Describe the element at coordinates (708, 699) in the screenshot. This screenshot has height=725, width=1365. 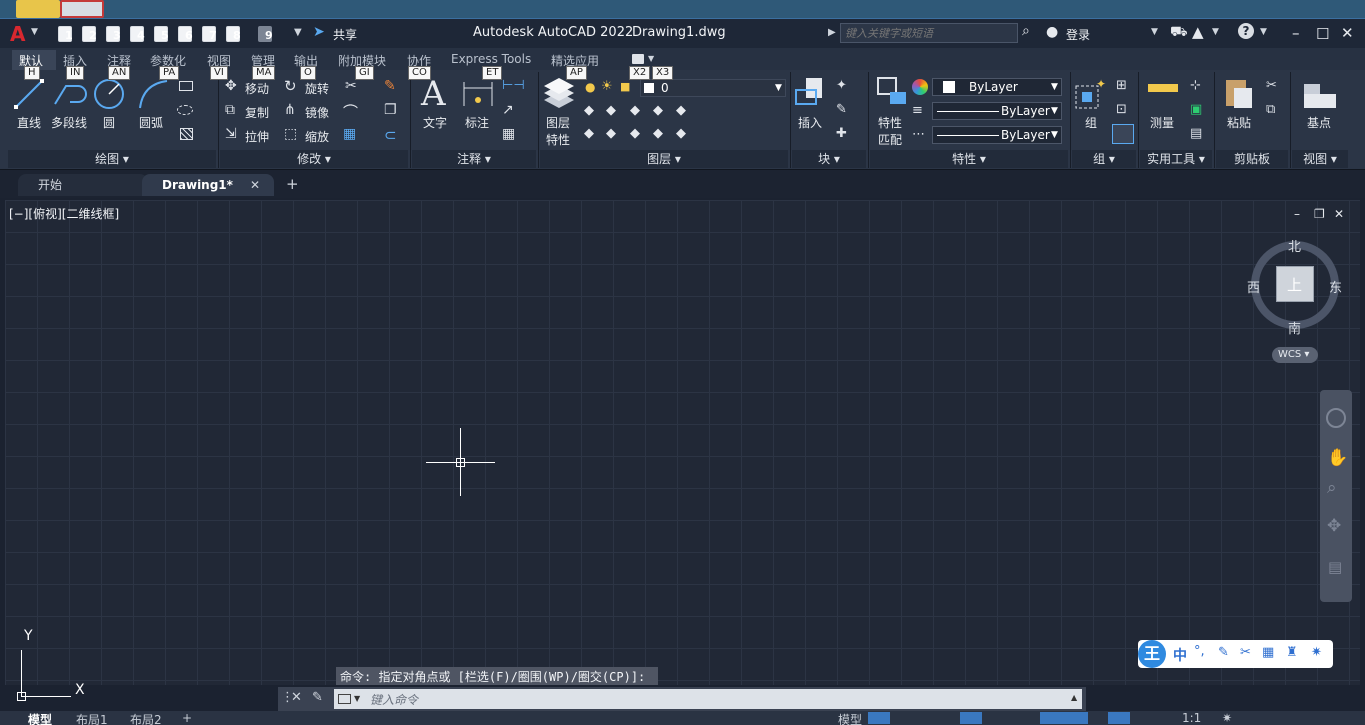
I see `command-input: ▼ 键入命令 ▲` at that location.